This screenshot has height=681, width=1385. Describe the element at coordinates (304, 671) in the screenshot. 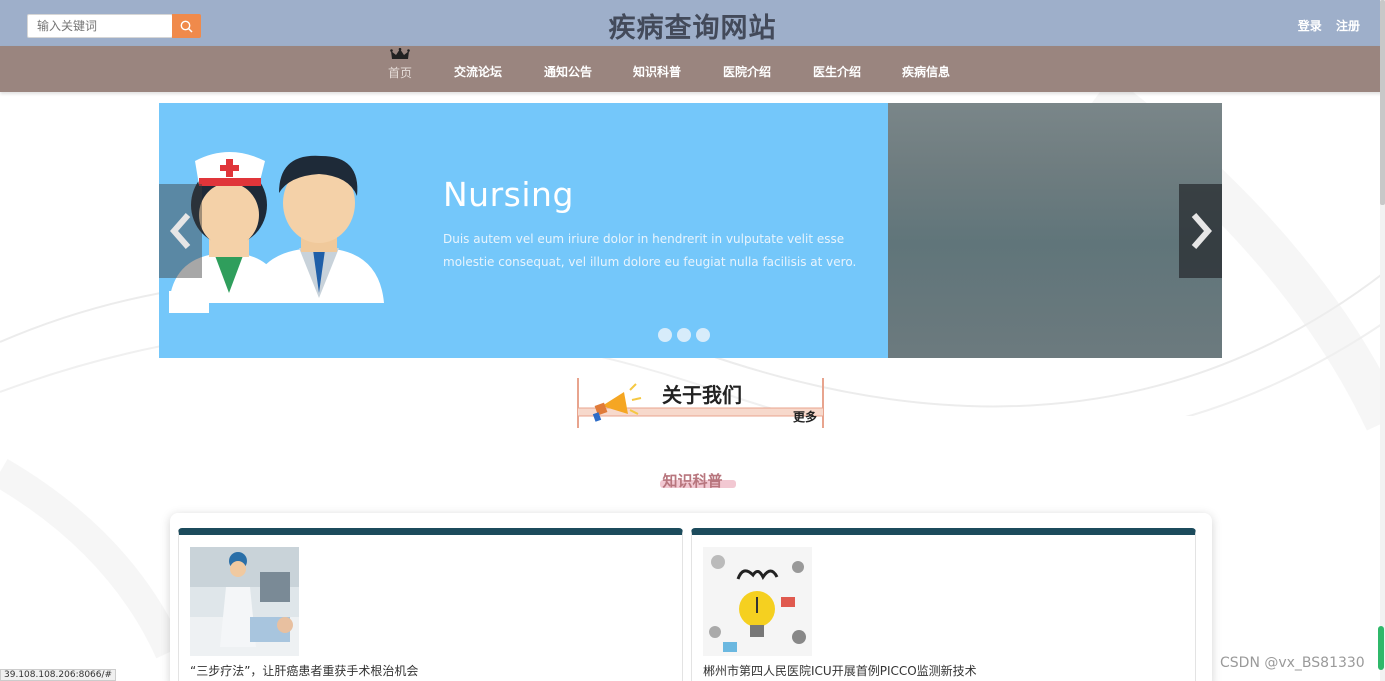

I see `card-title: “三步疗法”，让肝癌患者重获手术根治机会` at that location.